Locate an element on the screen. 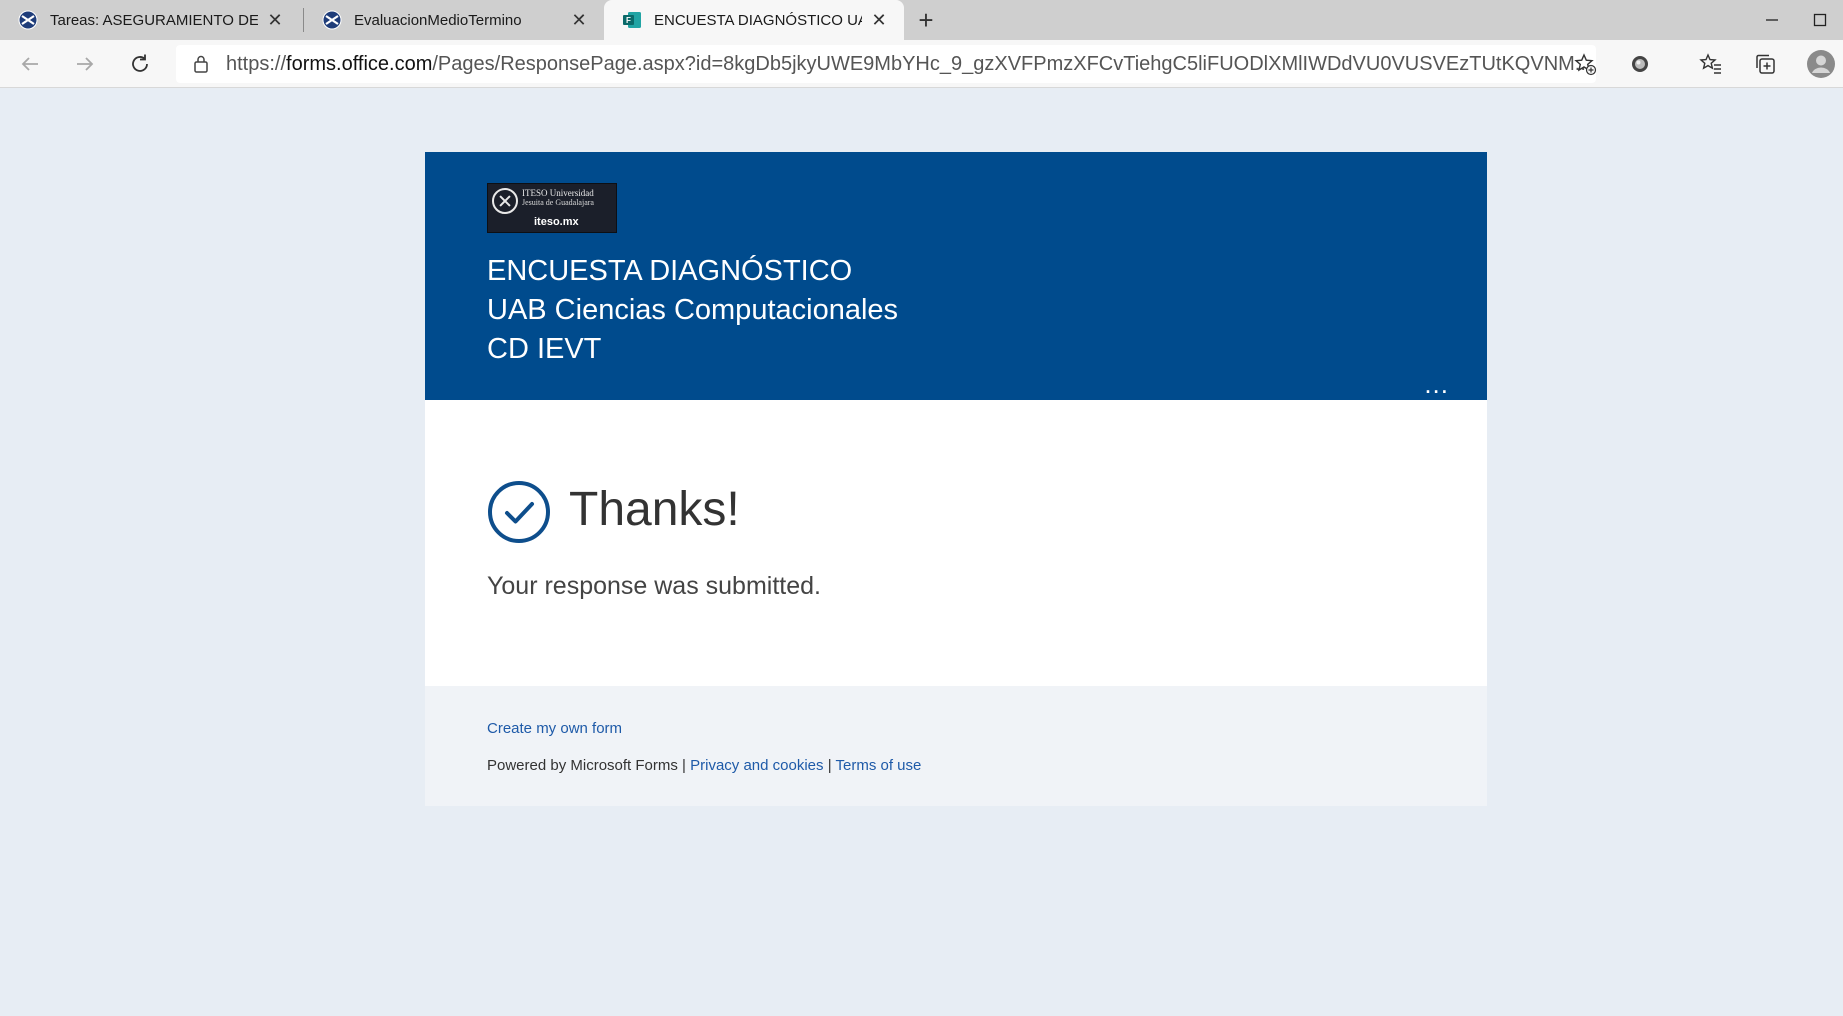 Image resolution: width=1843 pixels, height=1016 pixels. minimize-button is located at coordinates (1772, 20).